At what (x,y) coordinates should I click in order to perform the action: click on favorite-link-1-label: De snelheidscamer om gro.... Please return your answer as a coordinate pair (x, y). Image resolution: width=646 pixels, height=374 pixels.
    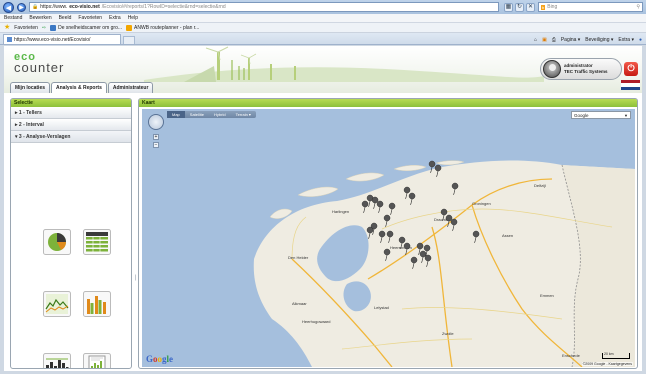
    Looking at the image, I should click on (90, 27).